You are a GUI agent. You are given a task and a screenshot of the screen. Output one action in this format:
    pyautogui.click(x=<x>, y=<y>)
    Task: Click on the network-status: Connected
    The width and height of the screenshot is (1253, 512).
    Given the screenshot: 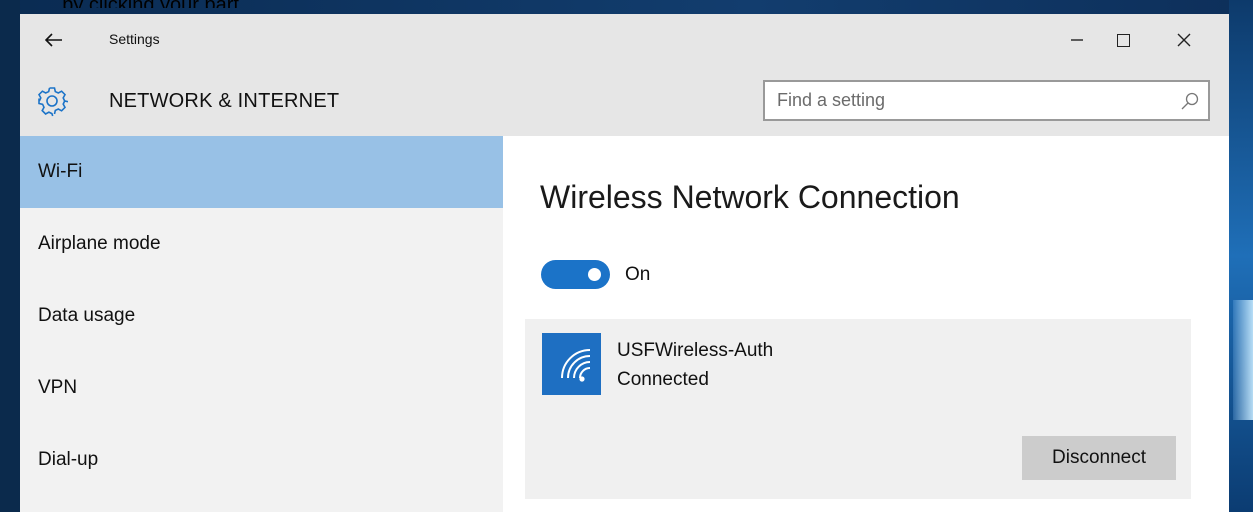 What is the action you would take?
    pyautogui.click(x=663, y=379)
    